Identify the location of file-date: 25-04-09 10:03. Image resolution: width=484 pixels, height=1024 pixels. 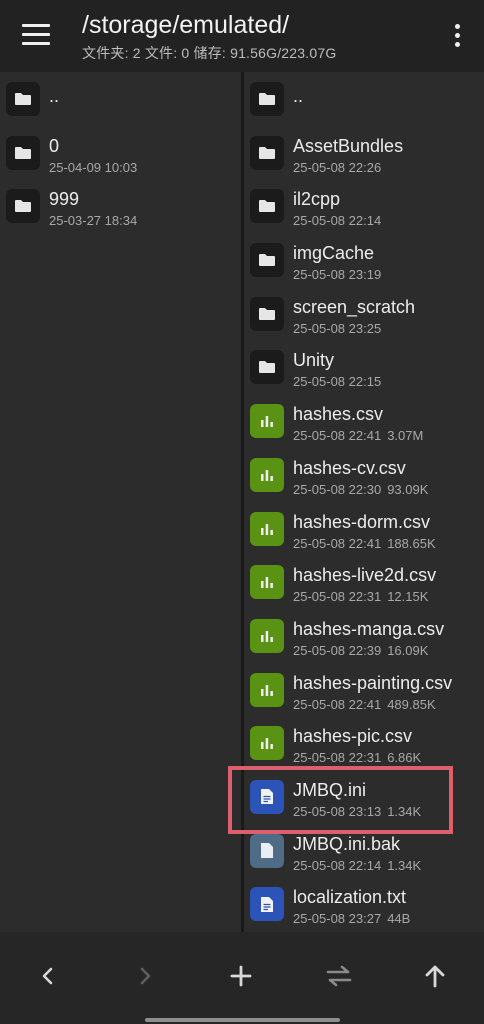
(93, 167).